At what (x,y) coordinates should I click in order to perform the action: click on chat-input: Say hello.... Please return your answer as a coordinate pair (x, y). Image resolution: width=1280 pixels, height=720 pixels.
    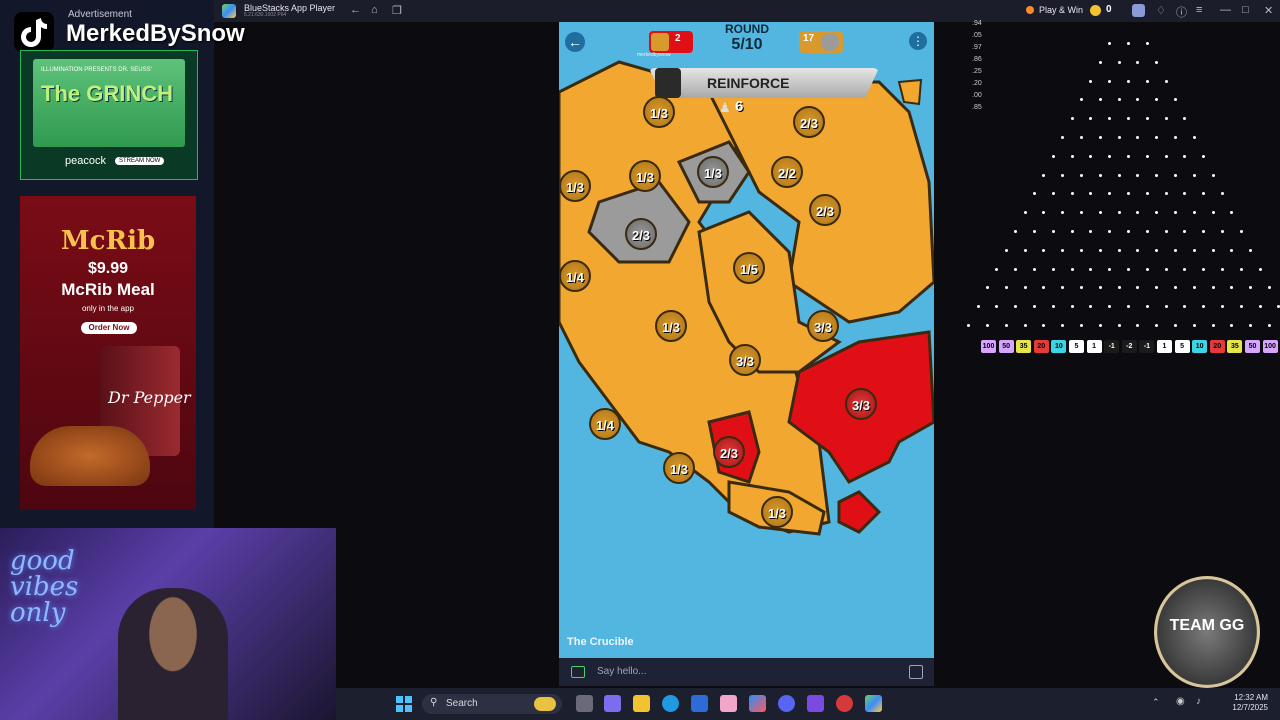
    Looking at the image, I should click on (621, 671).